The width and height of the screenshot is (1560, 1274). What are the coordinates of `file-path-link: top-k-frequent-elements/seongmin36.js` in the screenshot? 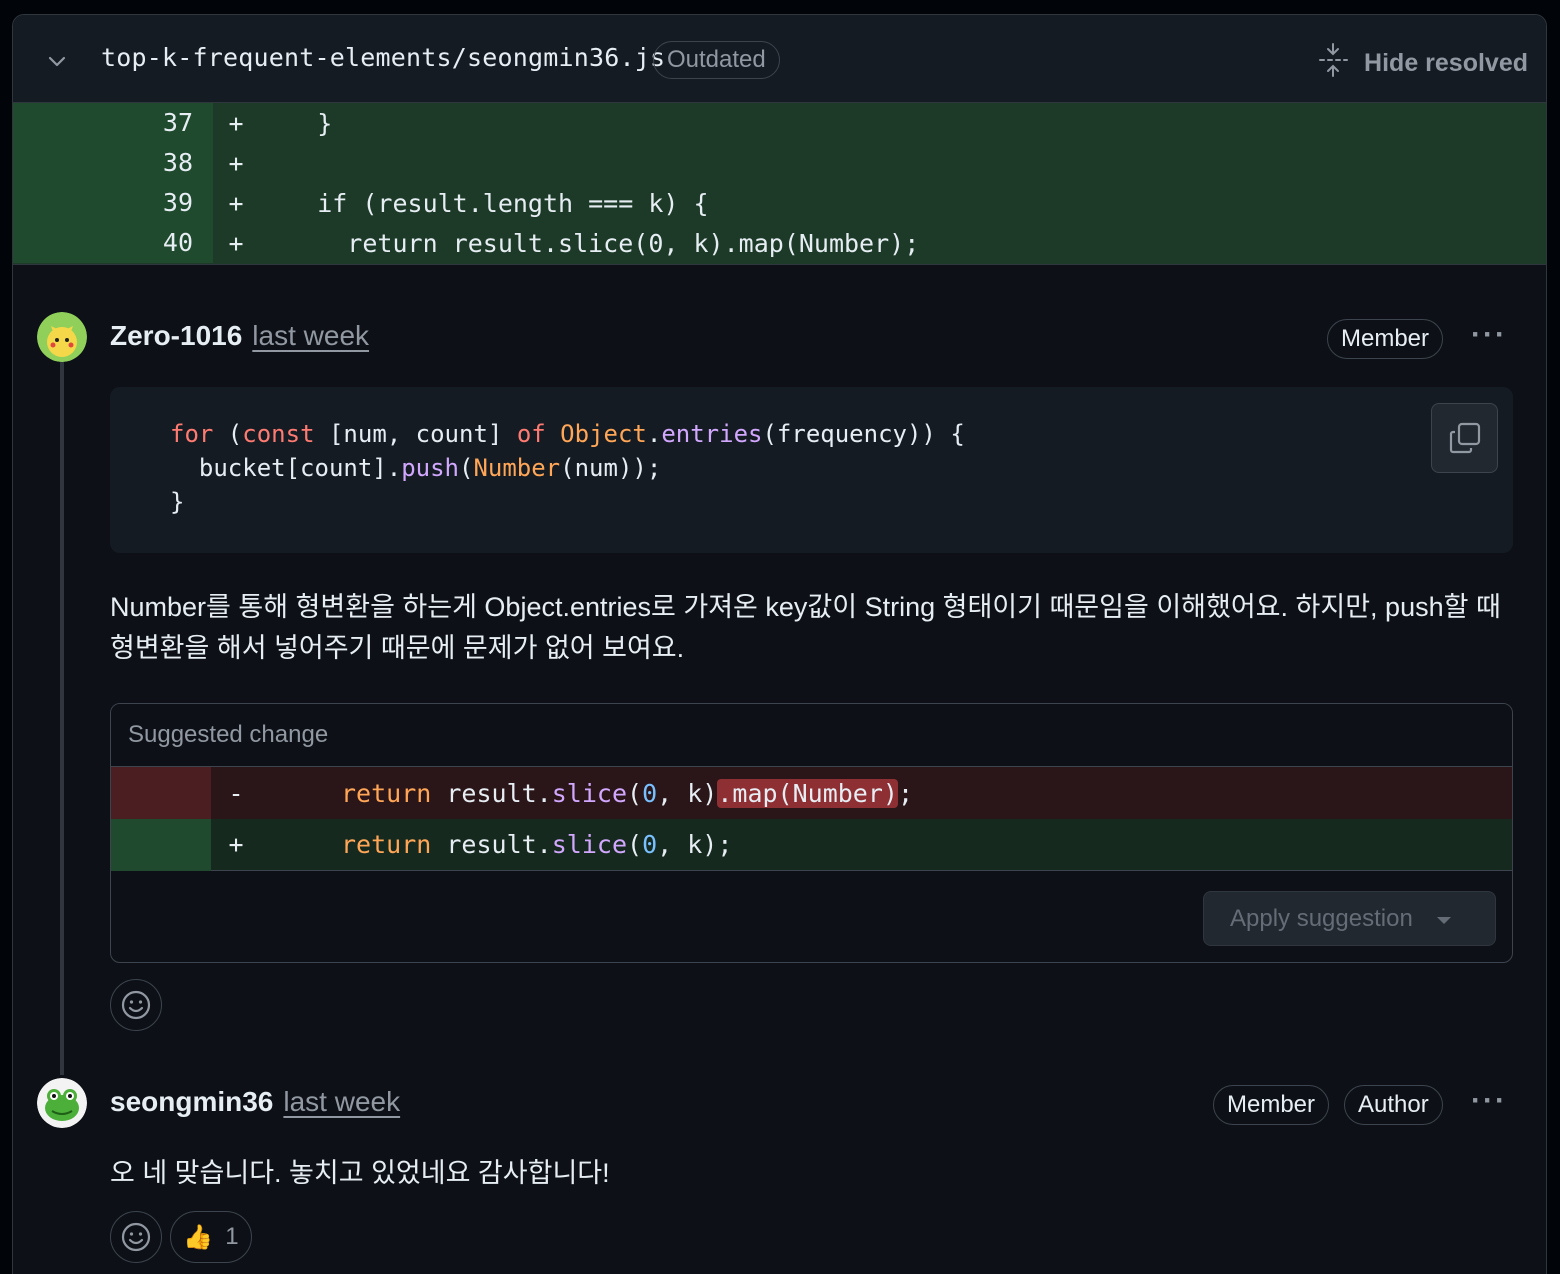 It's located at (383, 57).